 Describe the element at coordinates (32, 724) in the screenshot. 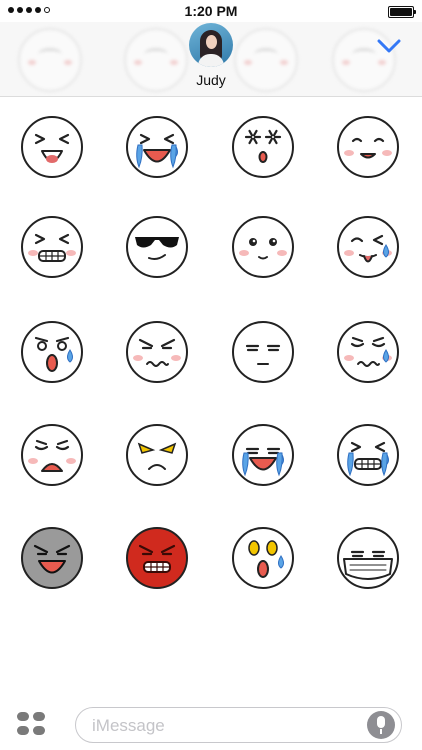

I see `app-drawer-icon` at that location.